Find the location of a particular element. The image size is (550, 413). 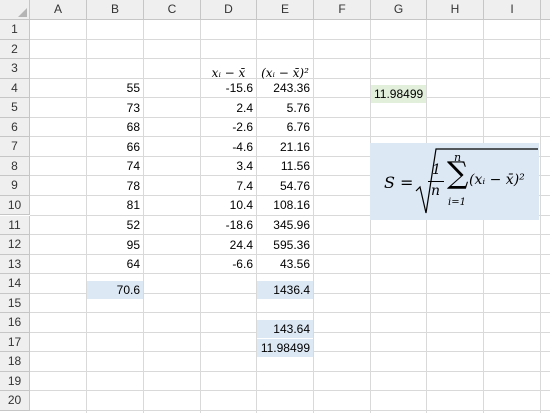

row-header-6: 6 is located at coordinates (15, 127).